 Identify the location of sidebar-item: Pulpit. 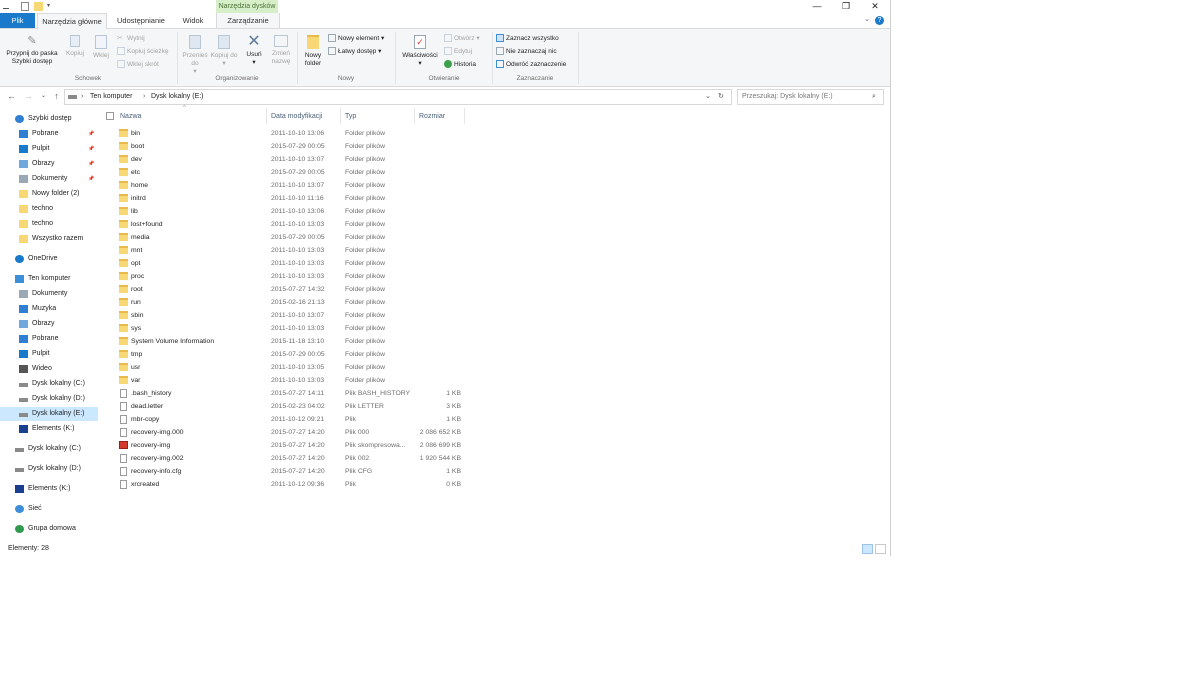
(49, 354).